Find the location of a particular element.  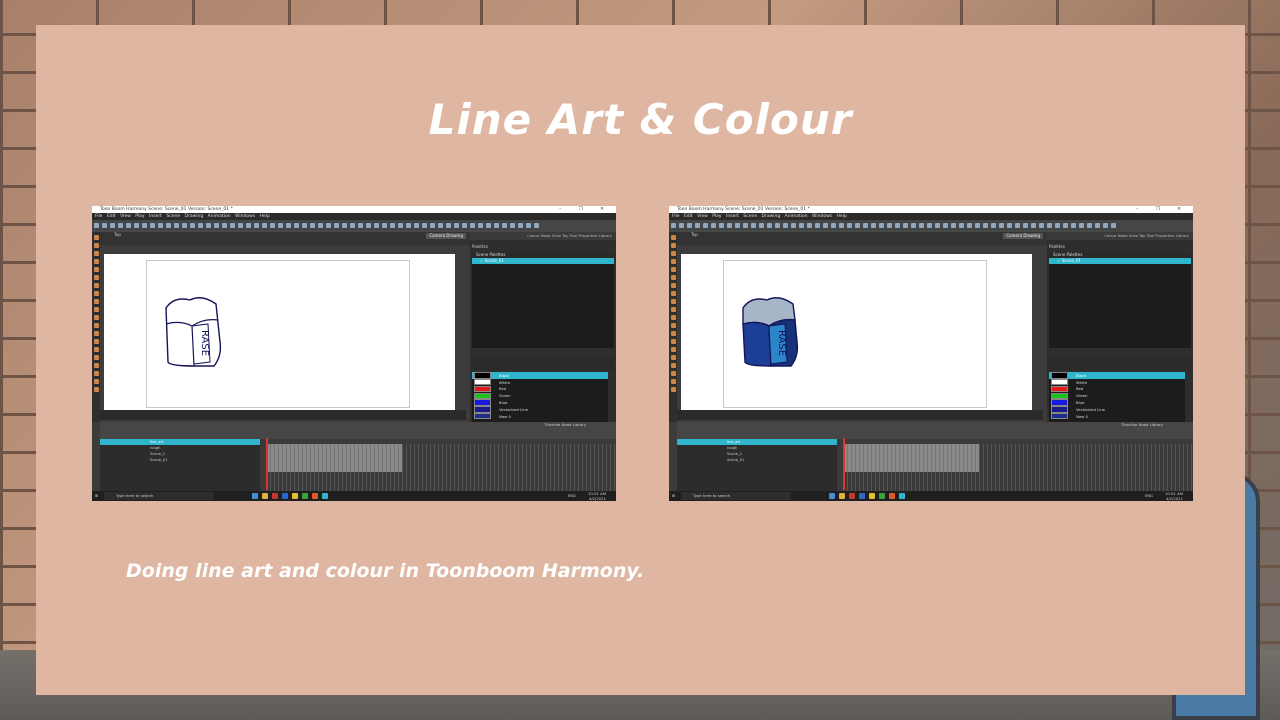

slide-title: Line Art & Colour is located at coordinates (640, 119).